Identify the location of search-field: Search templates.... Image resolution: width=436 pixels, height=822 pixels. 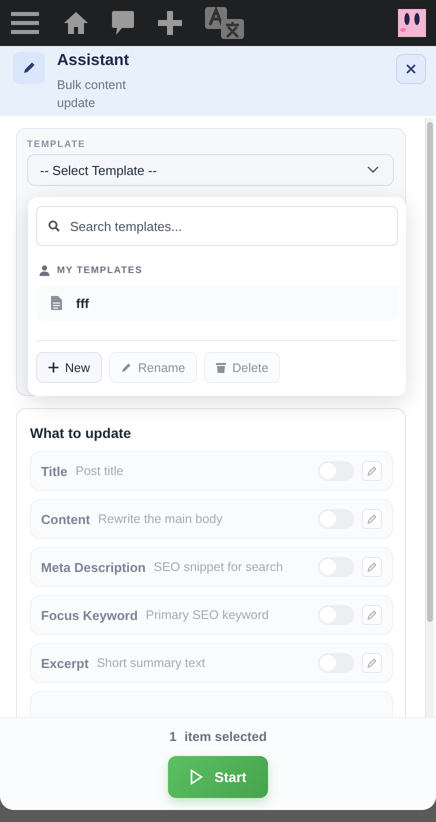
(217, 226).